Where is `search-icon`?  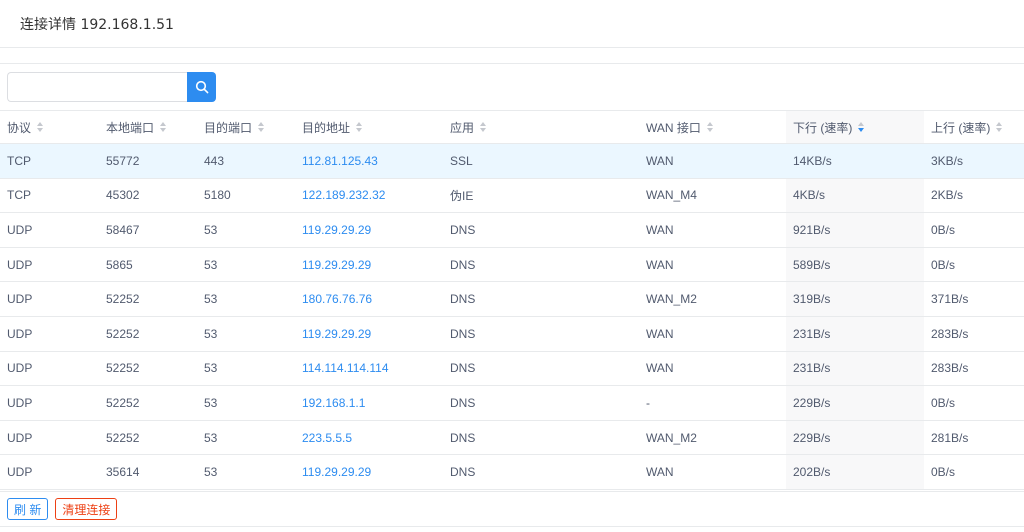
search-icon is located at coordinates (201, 87).